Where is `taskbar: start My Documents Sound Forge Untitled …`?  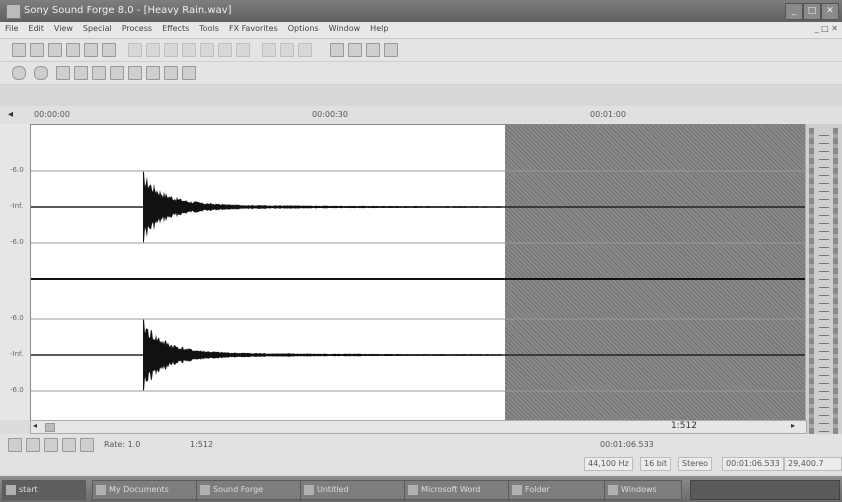 taskbar: start My Documents Sound Forge Untitled … is located at coordinates (421, 489).